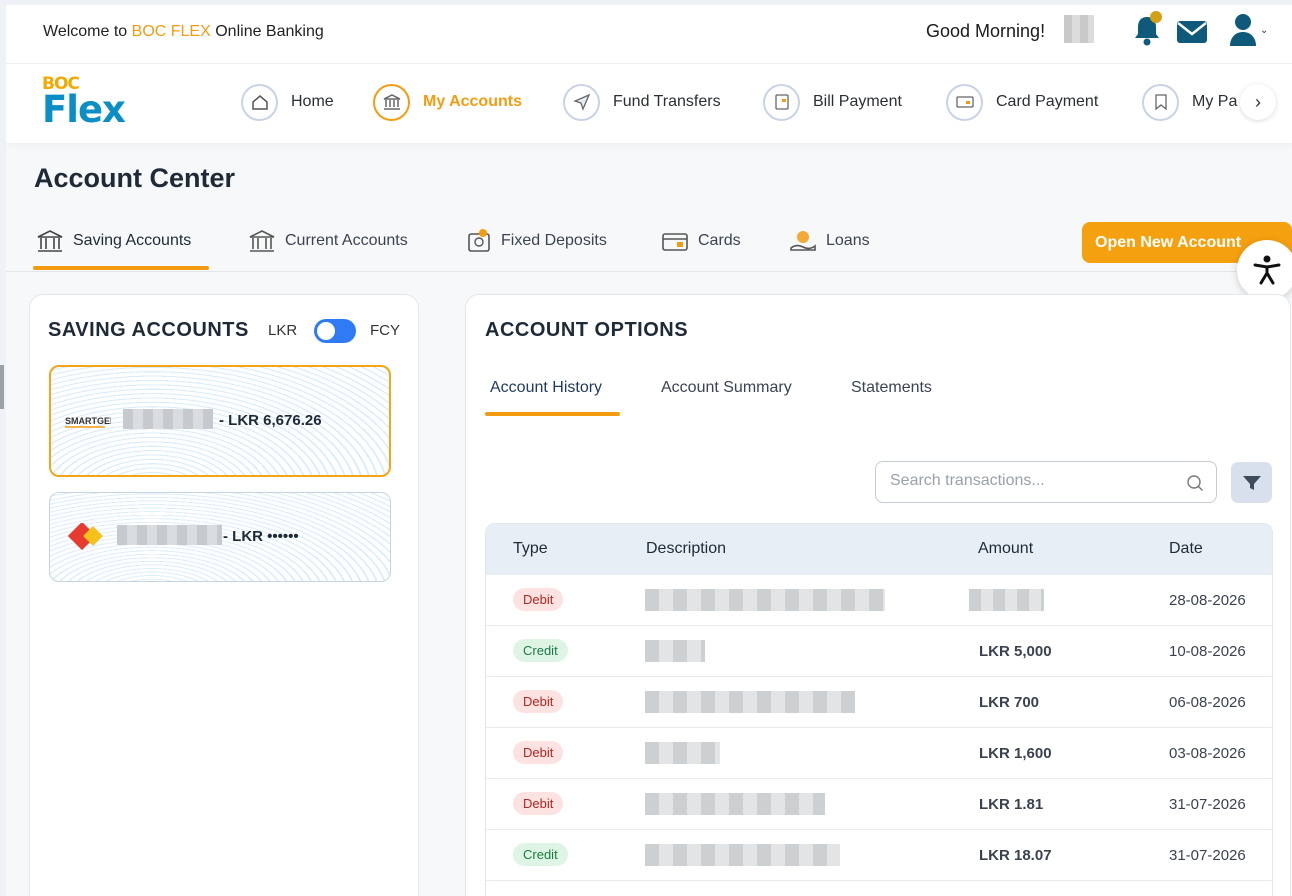  What do you see at coordinates (879, 888) in the screenshot?
I see `table-row` at bounding box center [879, 888].